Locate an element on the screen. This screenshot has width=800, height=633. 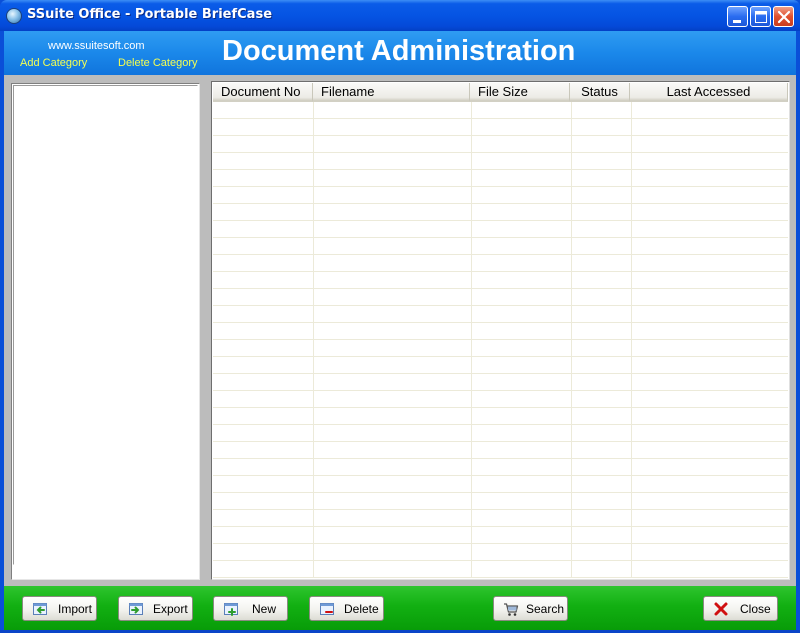
close-button: Close is located at coordinates (740, 608).